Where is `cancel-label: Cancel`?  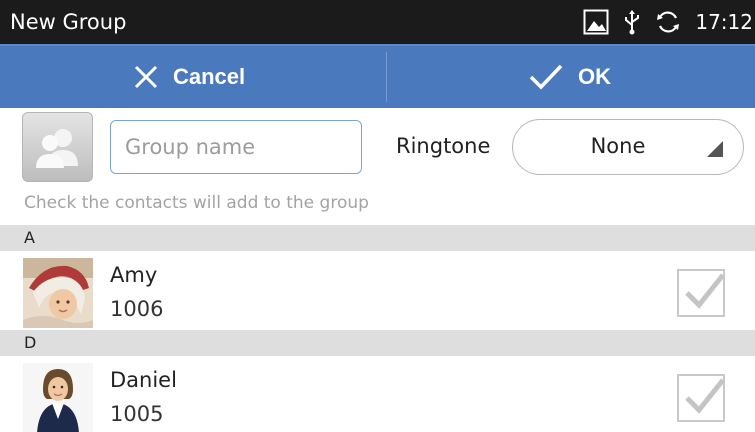
cancel-label: Cancel is located at coordinates (209, 76).